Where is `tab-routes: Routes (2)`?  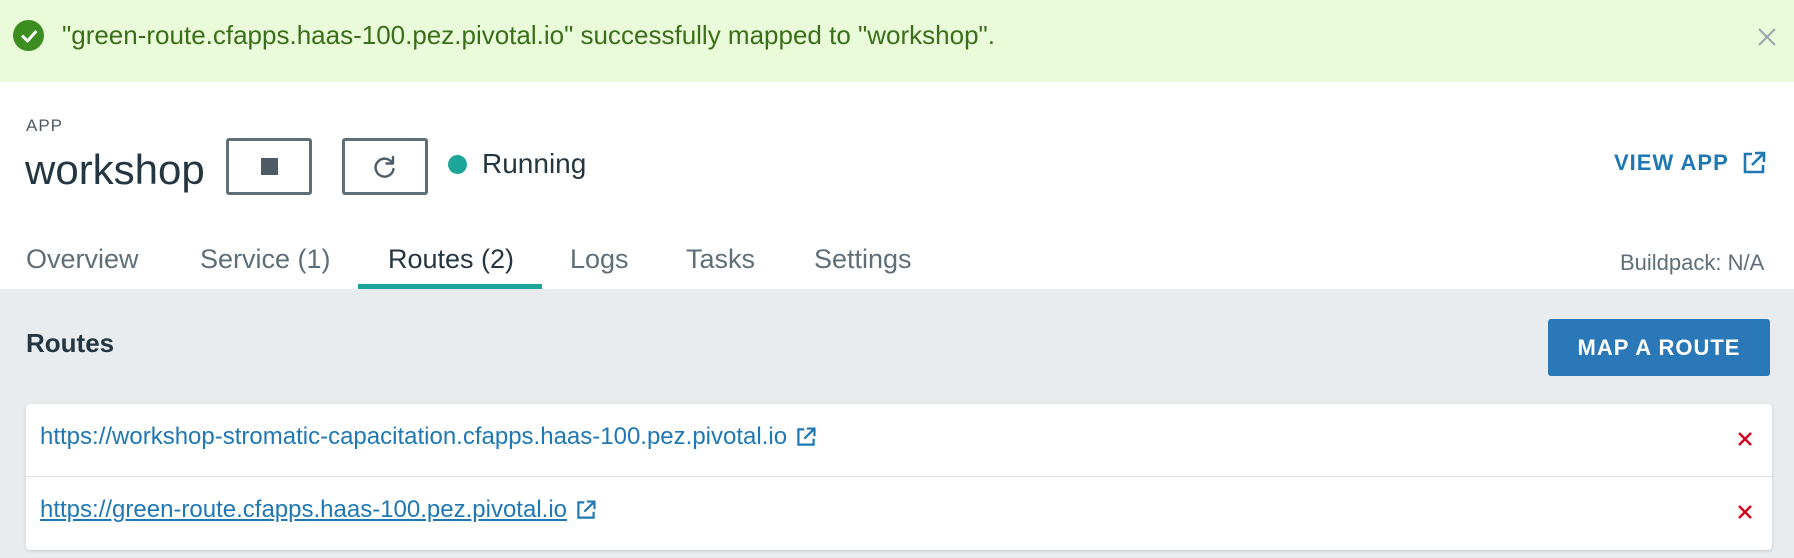 tab-routes: Routes (2) is located at coordinates (451, 259).